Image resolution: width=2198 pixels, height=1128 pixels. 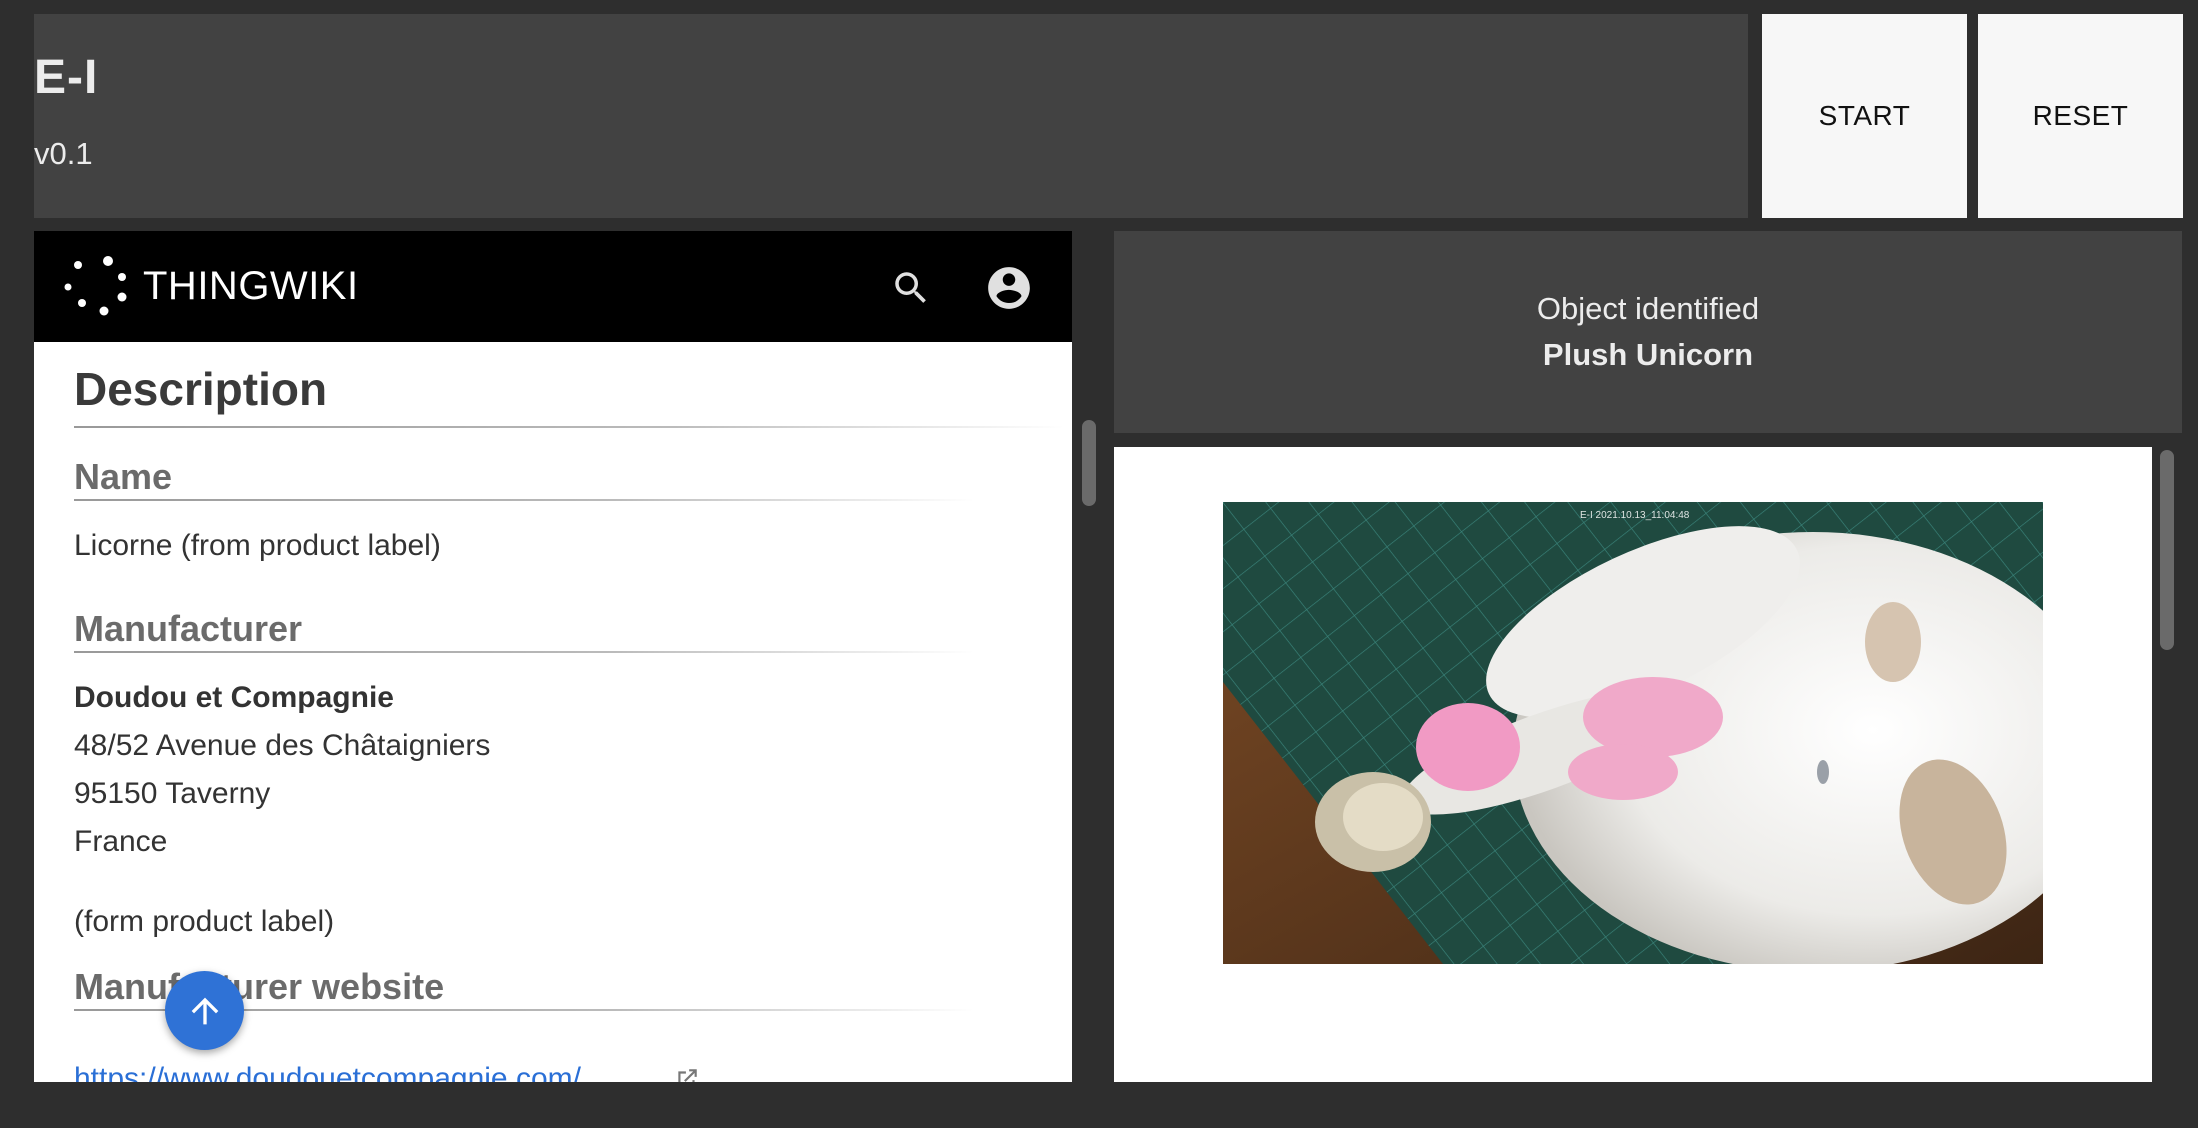 What do you see at coordinates (891, 116) in the screenshot?
I see `app-header: E-I v0.1` at bounding box center [891, 116].